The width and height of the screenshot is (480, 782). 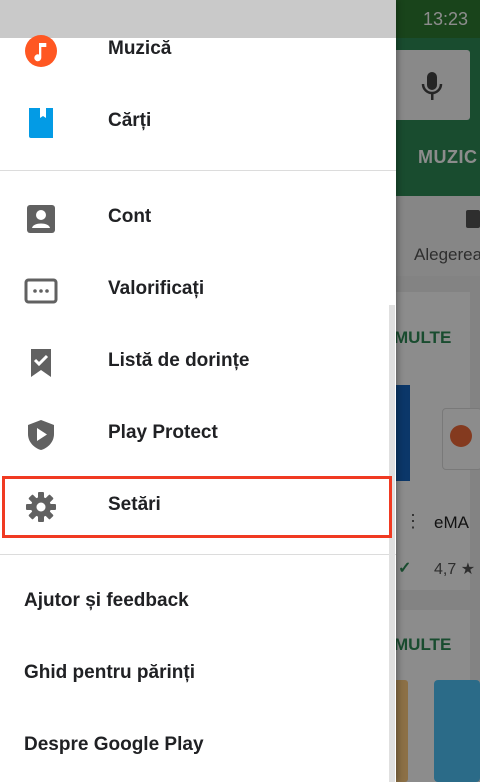 I want to click on drawer-item-label: Setări, so click(x=134, y=504).